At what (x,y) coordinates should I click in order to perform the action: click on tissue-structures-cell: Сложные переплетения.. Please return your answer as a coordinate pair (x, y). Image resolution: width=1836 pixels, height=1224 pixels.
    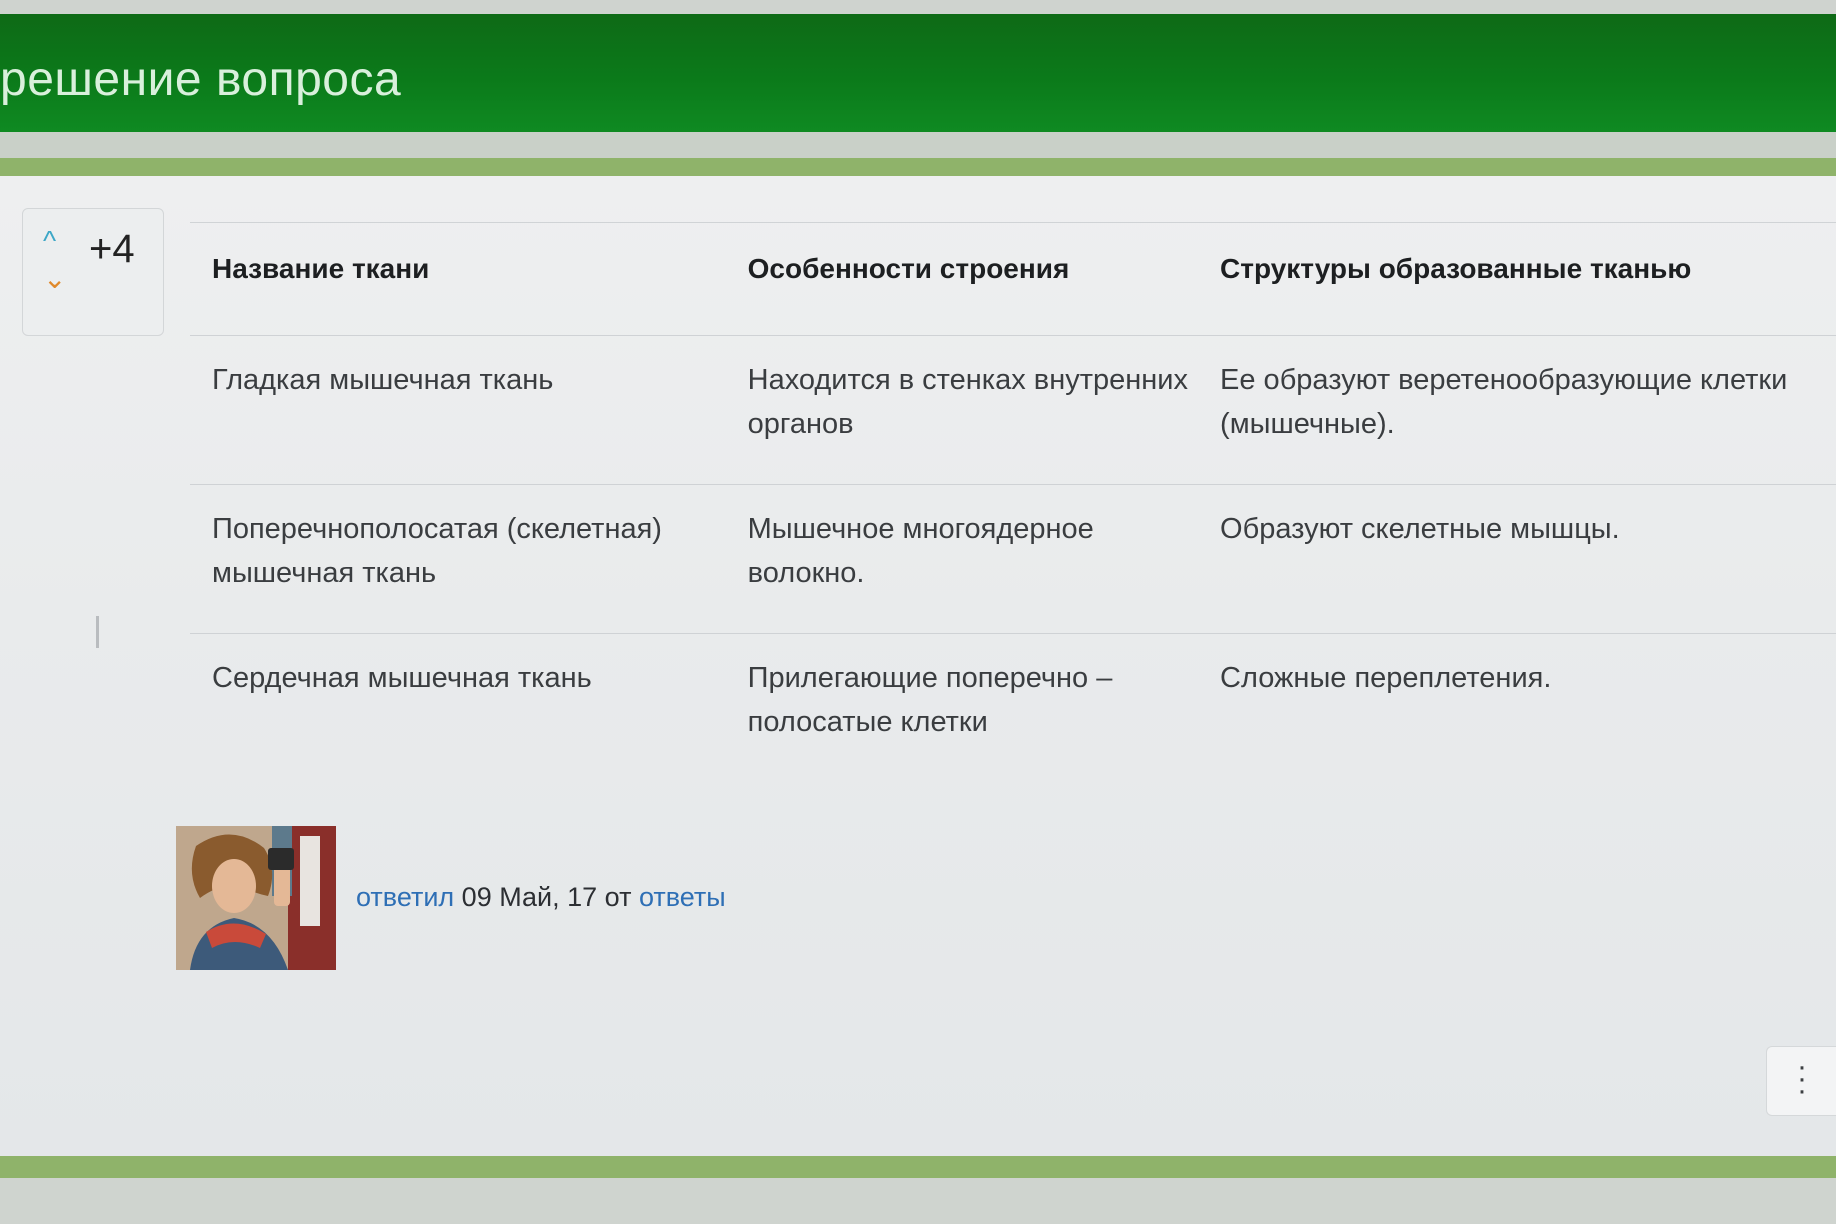
    Looking at the image, I should click on (1386, 678).